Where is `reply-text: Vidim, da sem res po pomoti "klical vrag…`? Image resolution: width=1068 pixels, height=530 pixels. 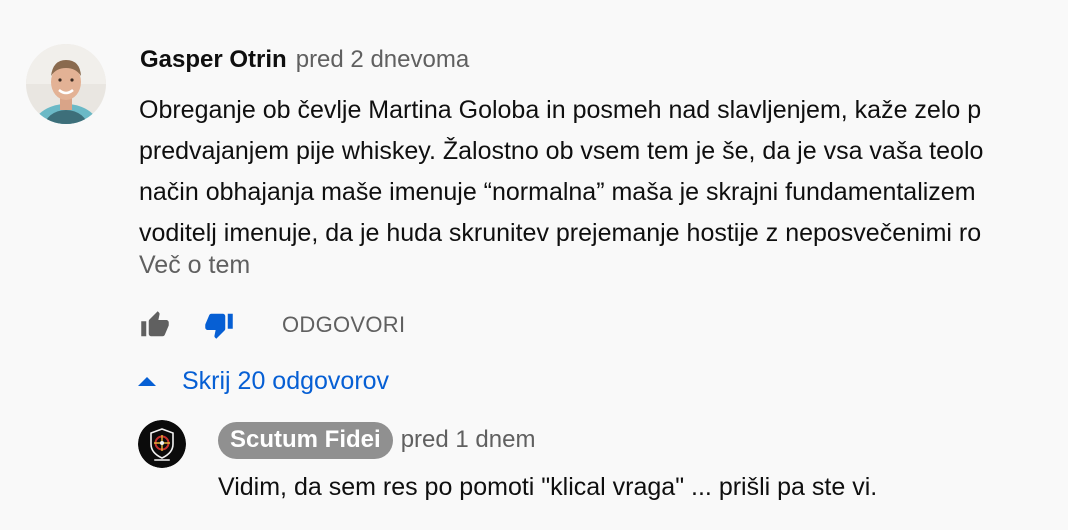
reply-text: Vidim, da sem res po pomoti "klical vrag… is located at coordinates (548, 487).